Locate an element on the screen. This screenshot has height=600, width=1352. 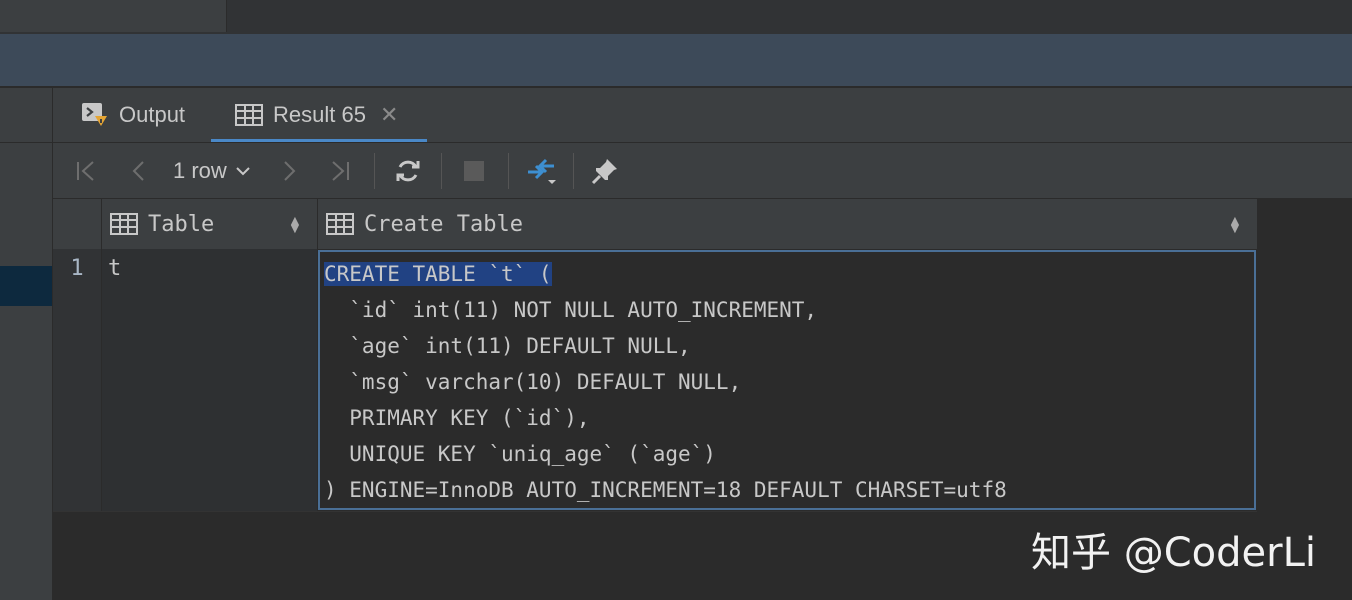
active-tab-indicator is located at coordinates (319, 140).